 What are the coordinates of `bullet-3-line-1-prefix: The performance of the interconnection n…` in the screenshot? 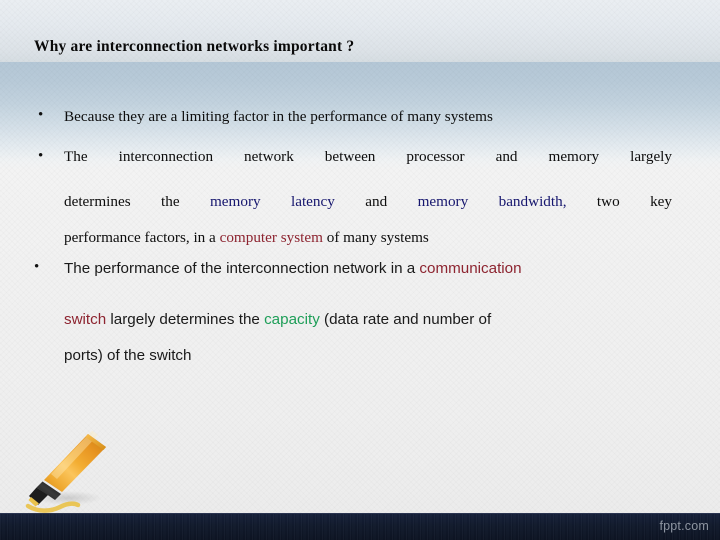 It's located at (242, 268).